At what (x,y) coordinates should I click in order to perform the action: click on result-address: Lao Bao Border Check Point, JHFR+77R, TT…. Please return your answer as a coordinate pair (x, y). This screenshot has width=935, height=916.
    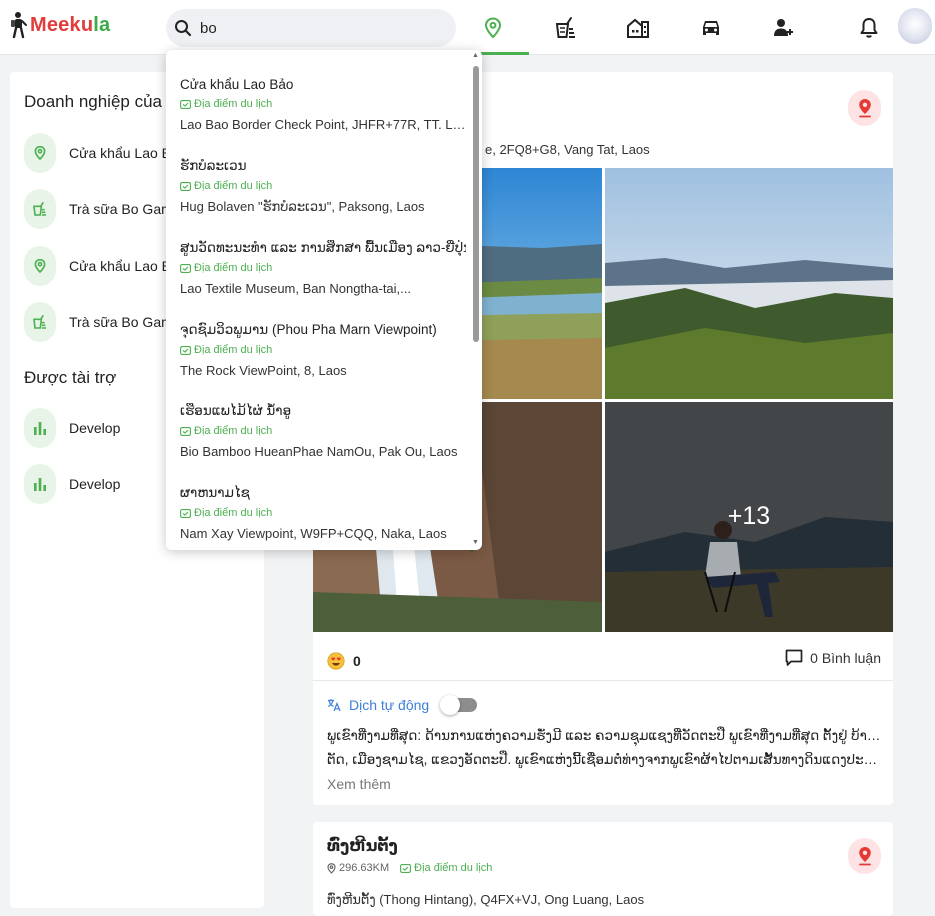
    Looking at the image, I should click on (323, 124).